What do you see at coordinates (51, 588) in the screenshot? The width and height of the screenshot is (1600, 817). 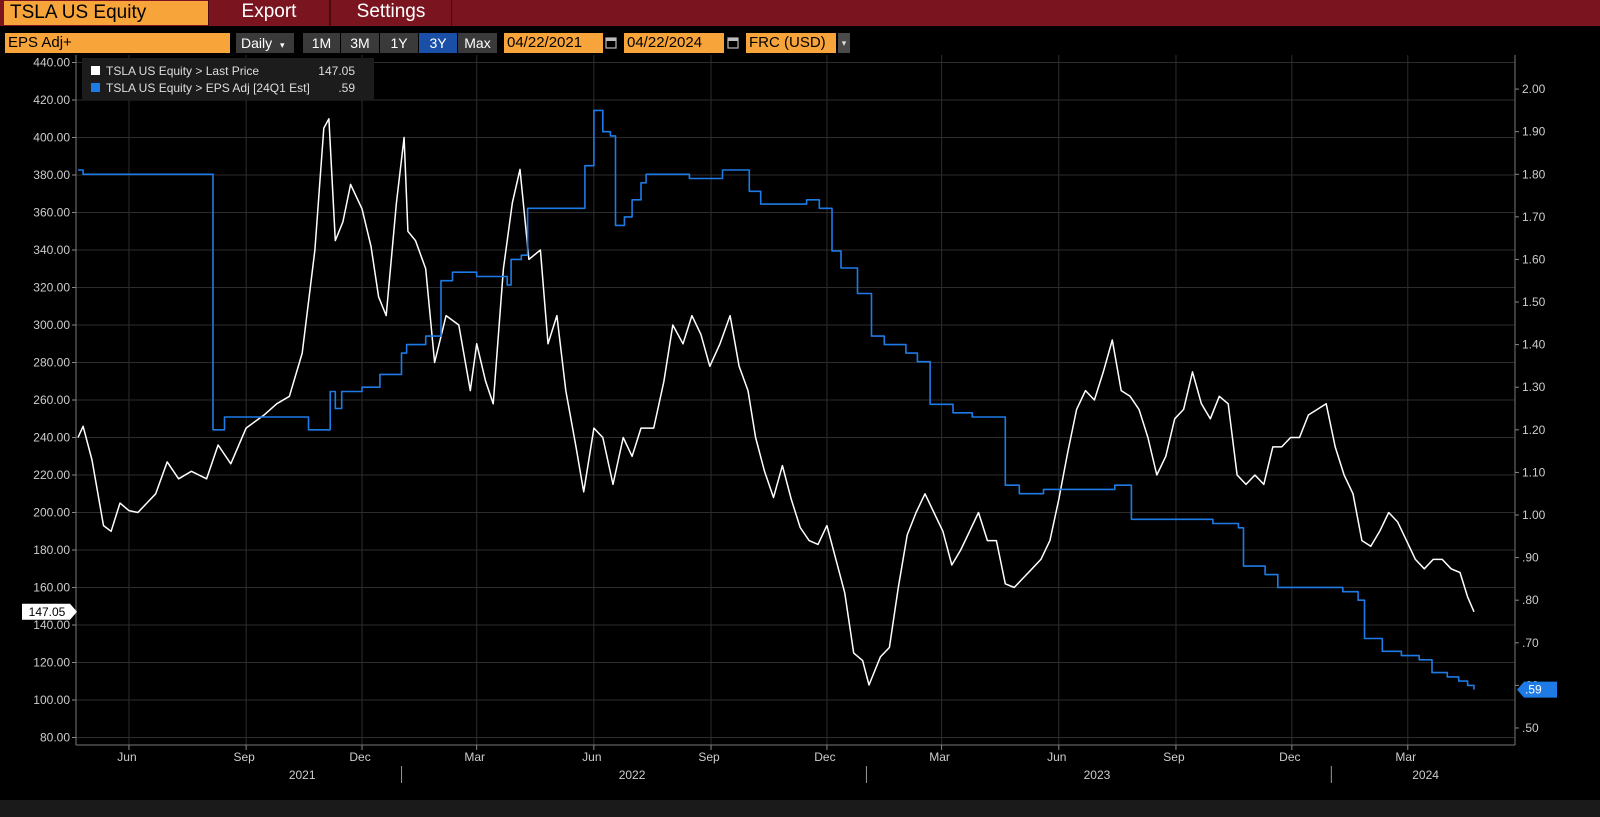 I see `left-tick-label: 160.00` at bounding box center [51, 588].